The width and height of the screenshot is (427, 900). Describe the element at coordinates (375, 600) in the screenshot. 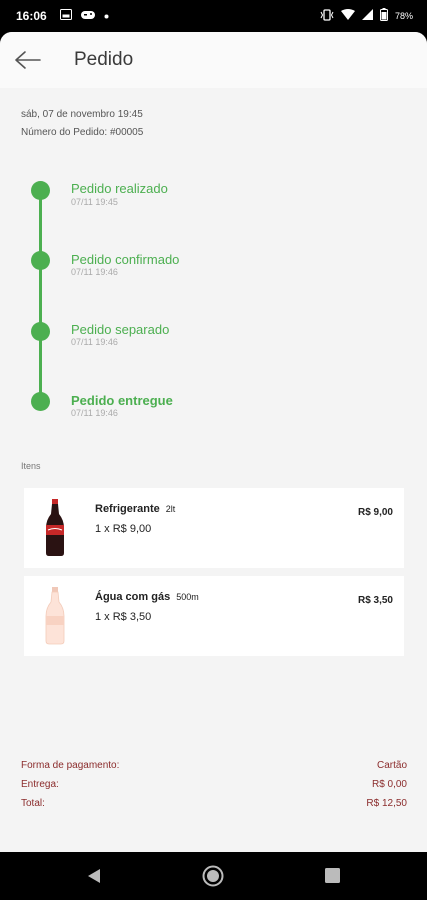

I see `item-price: R$ 3,50` at that location.